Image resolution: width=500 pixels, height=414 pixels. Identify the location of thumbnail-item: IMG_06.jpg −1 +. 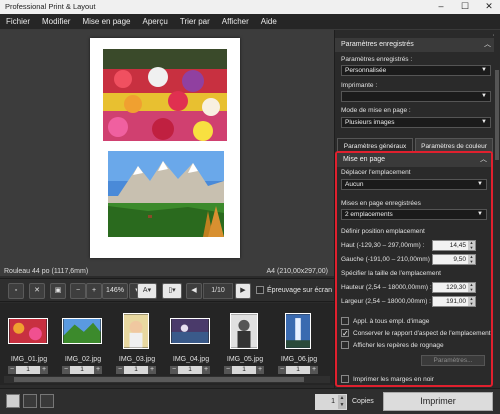
(299, 344).